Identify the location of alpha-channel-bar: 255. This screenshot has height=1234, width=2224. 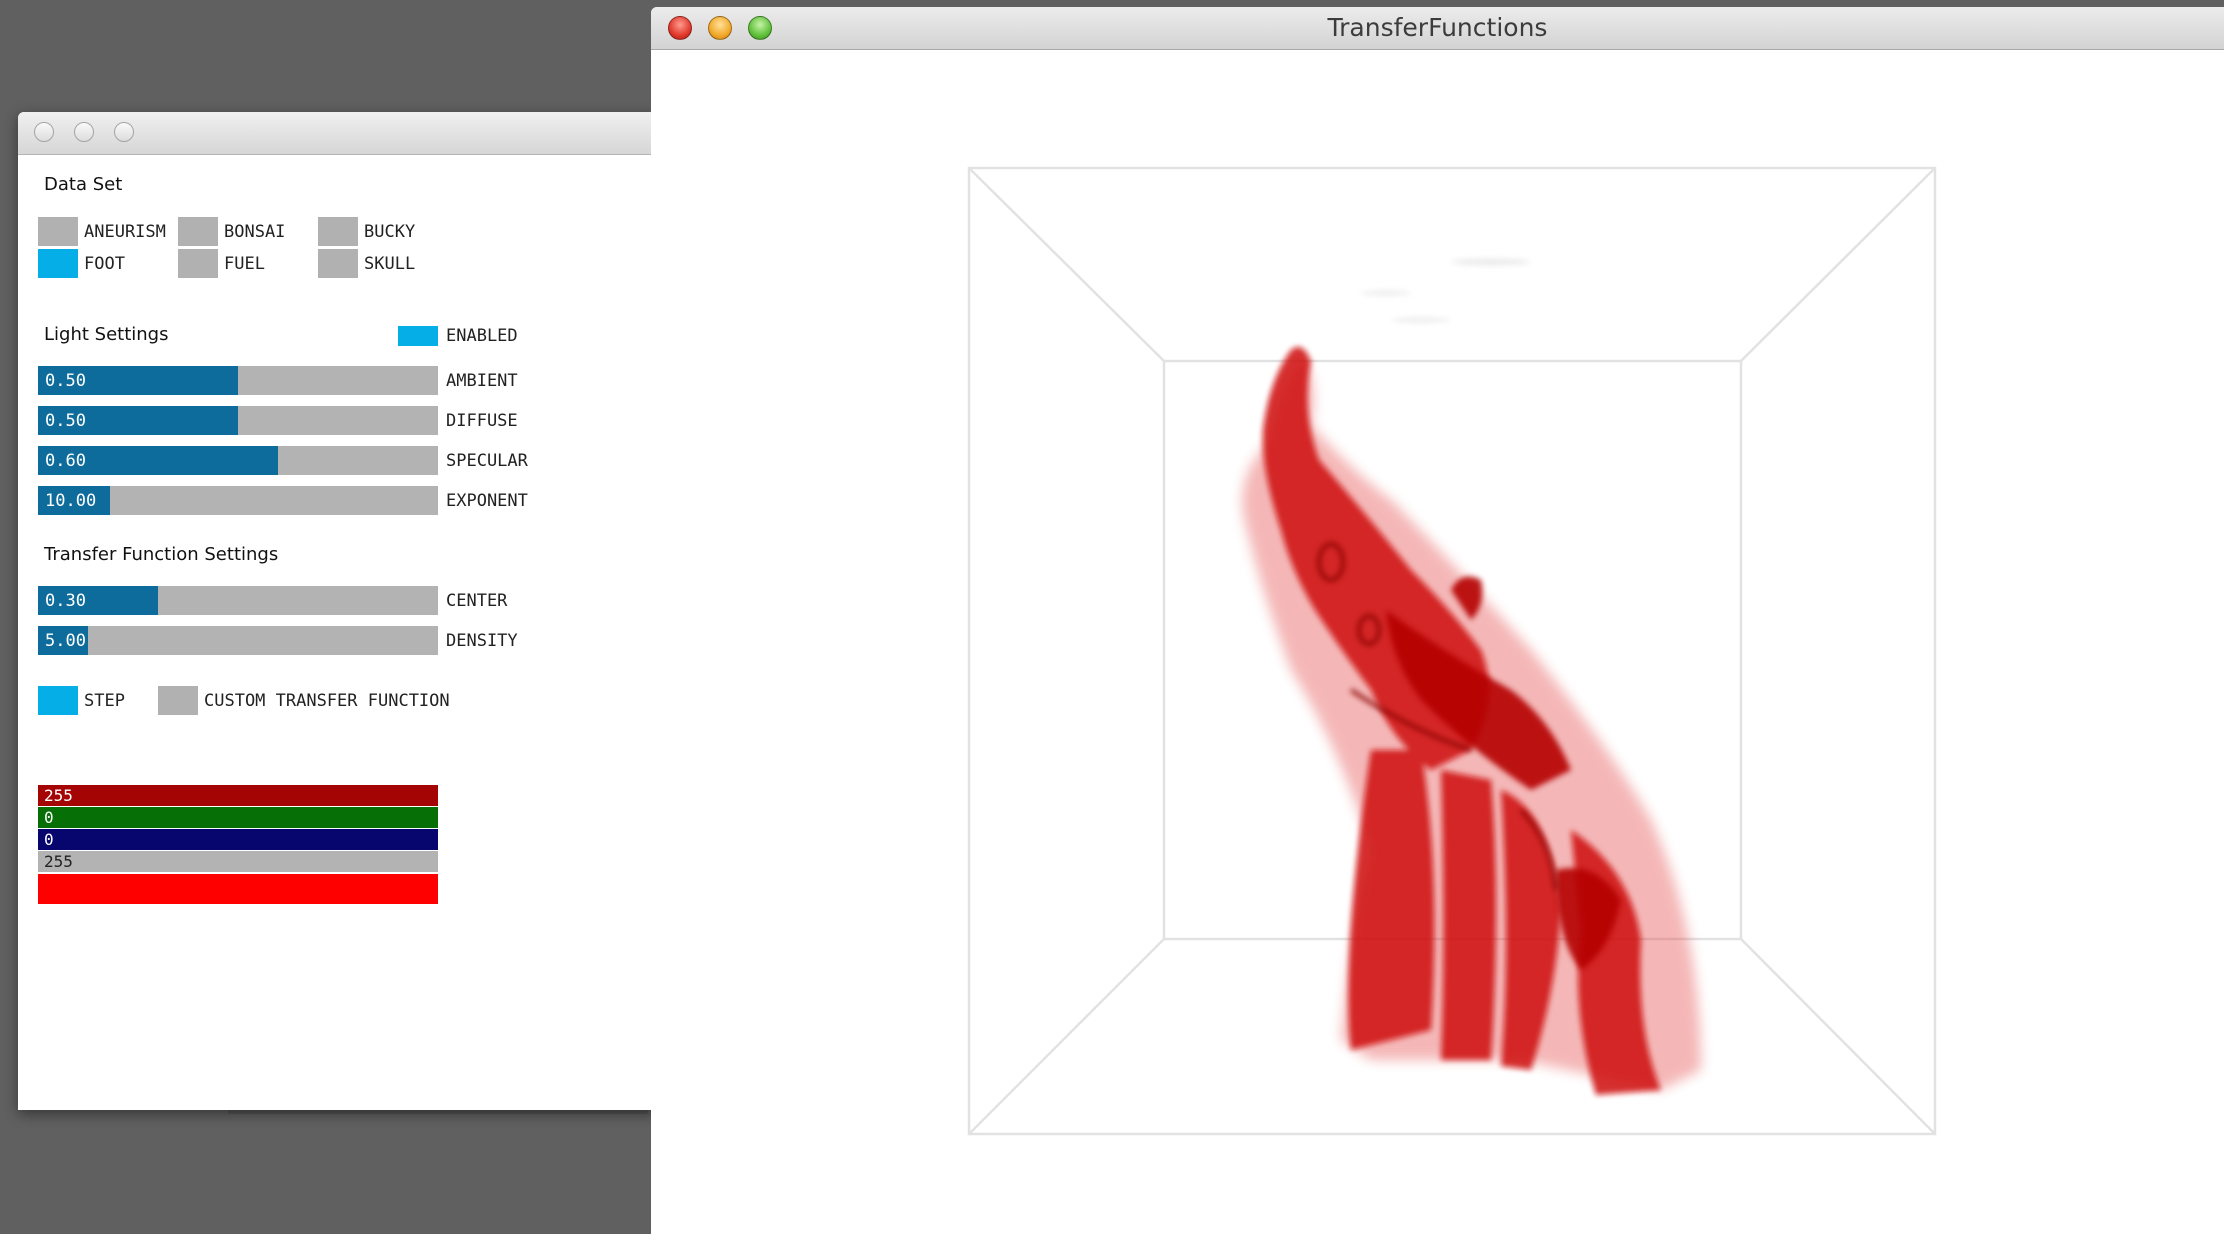
(238, 861).